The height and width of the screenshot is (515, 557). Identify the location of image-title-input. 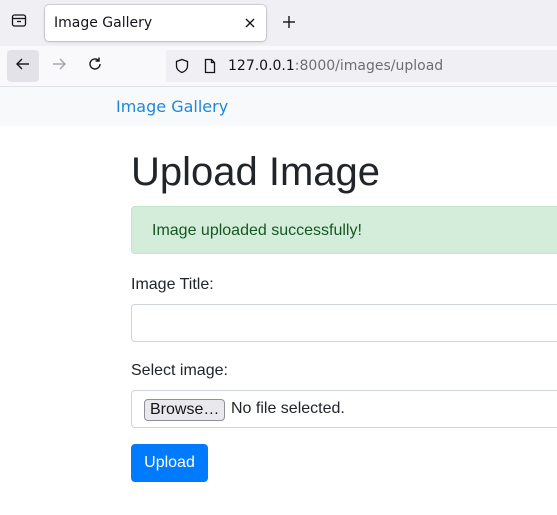
(344, 323).